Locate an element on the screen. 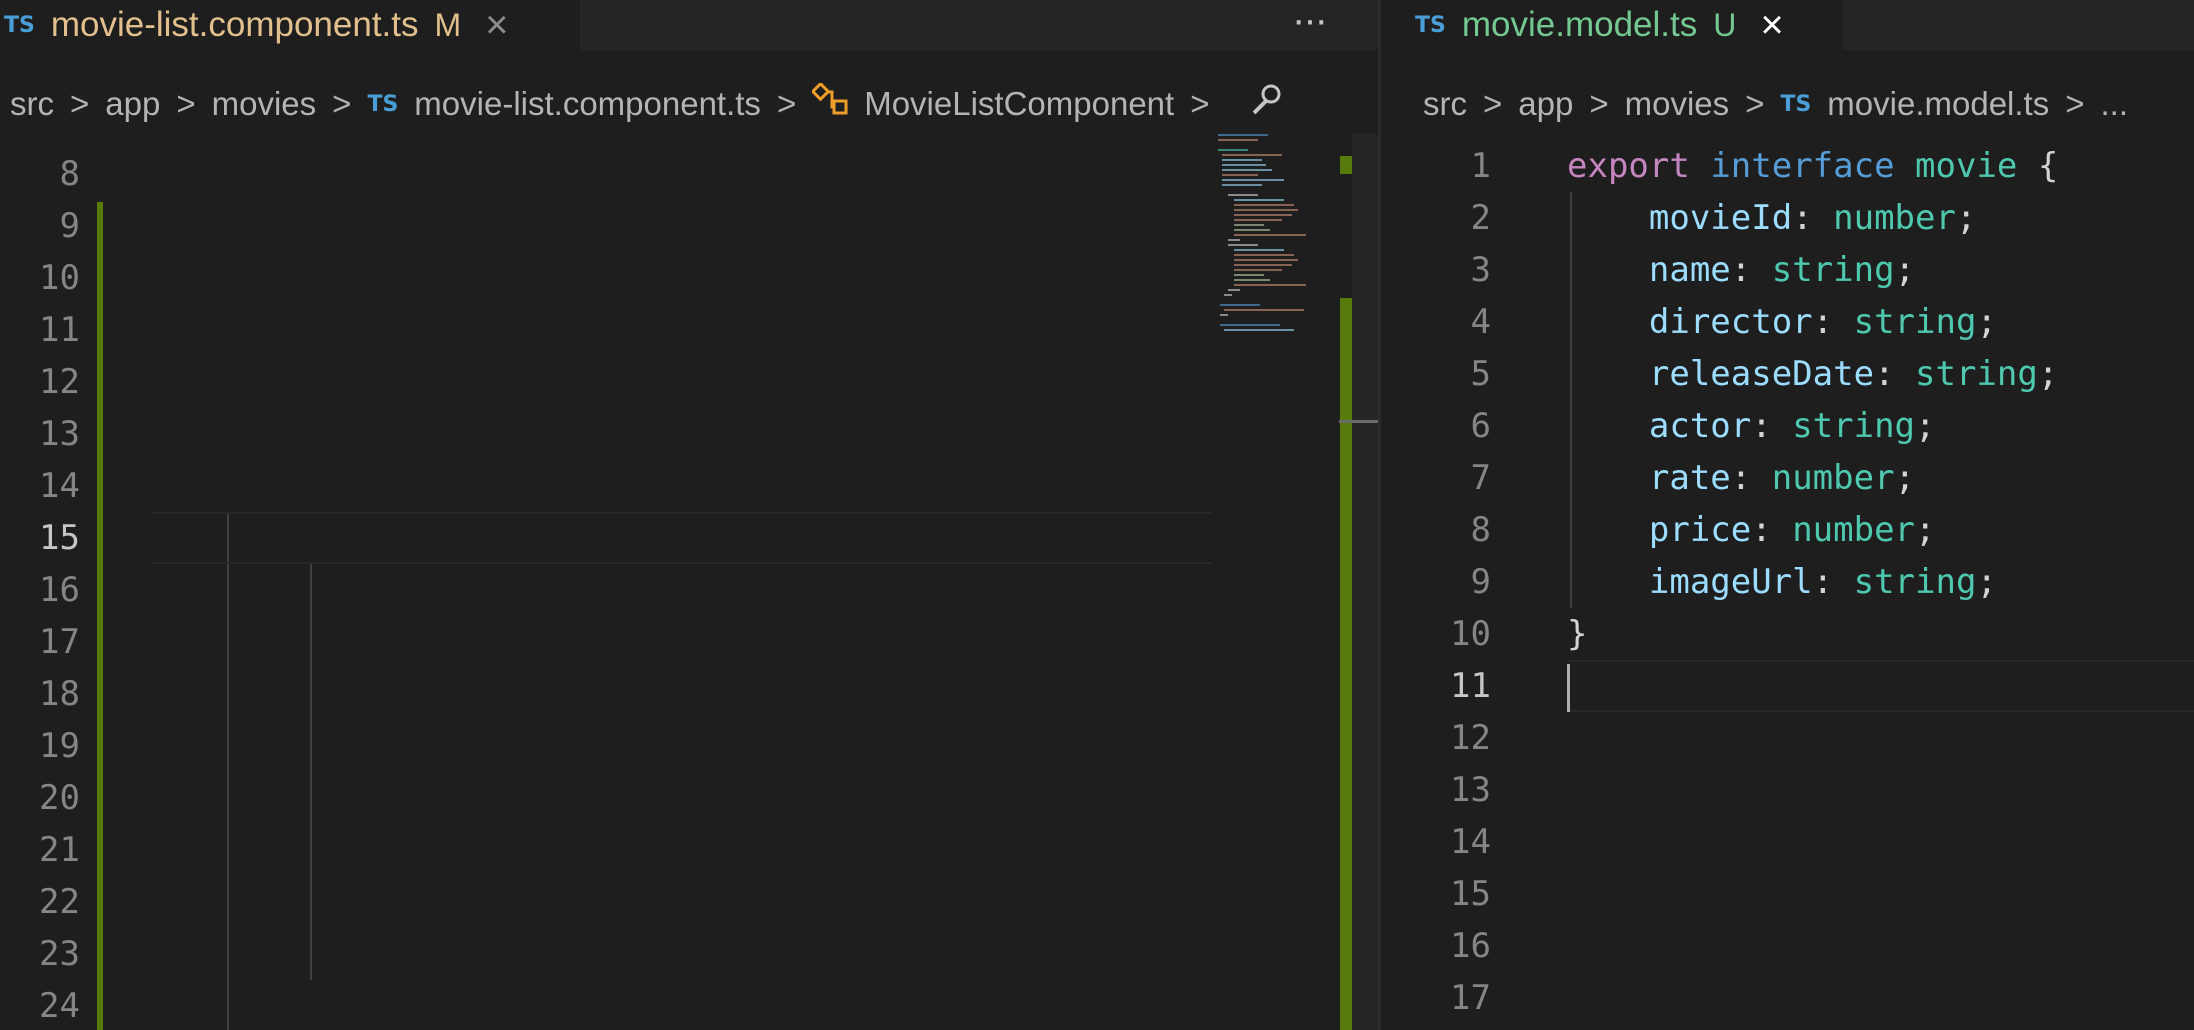  code-line: 13 is located at coordinates (1787, 790).